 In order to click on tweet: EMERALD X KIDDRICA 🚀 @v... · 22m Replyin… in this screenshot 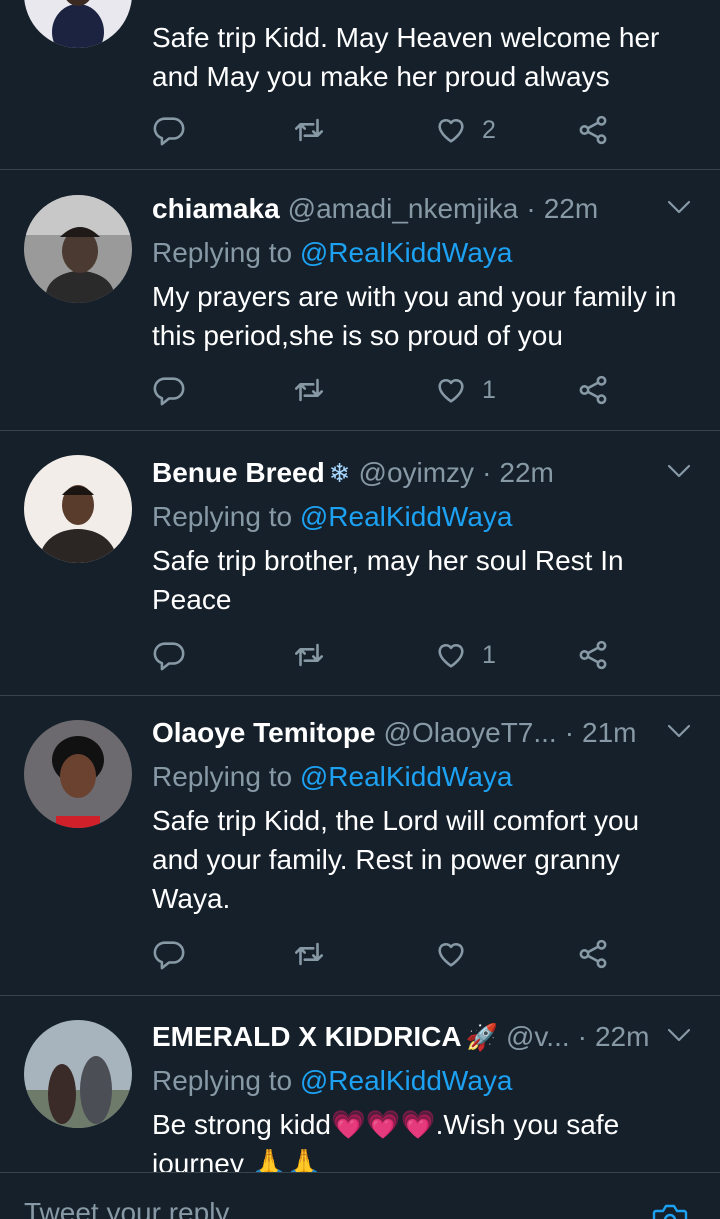, I will do `click(360, 1086)`.